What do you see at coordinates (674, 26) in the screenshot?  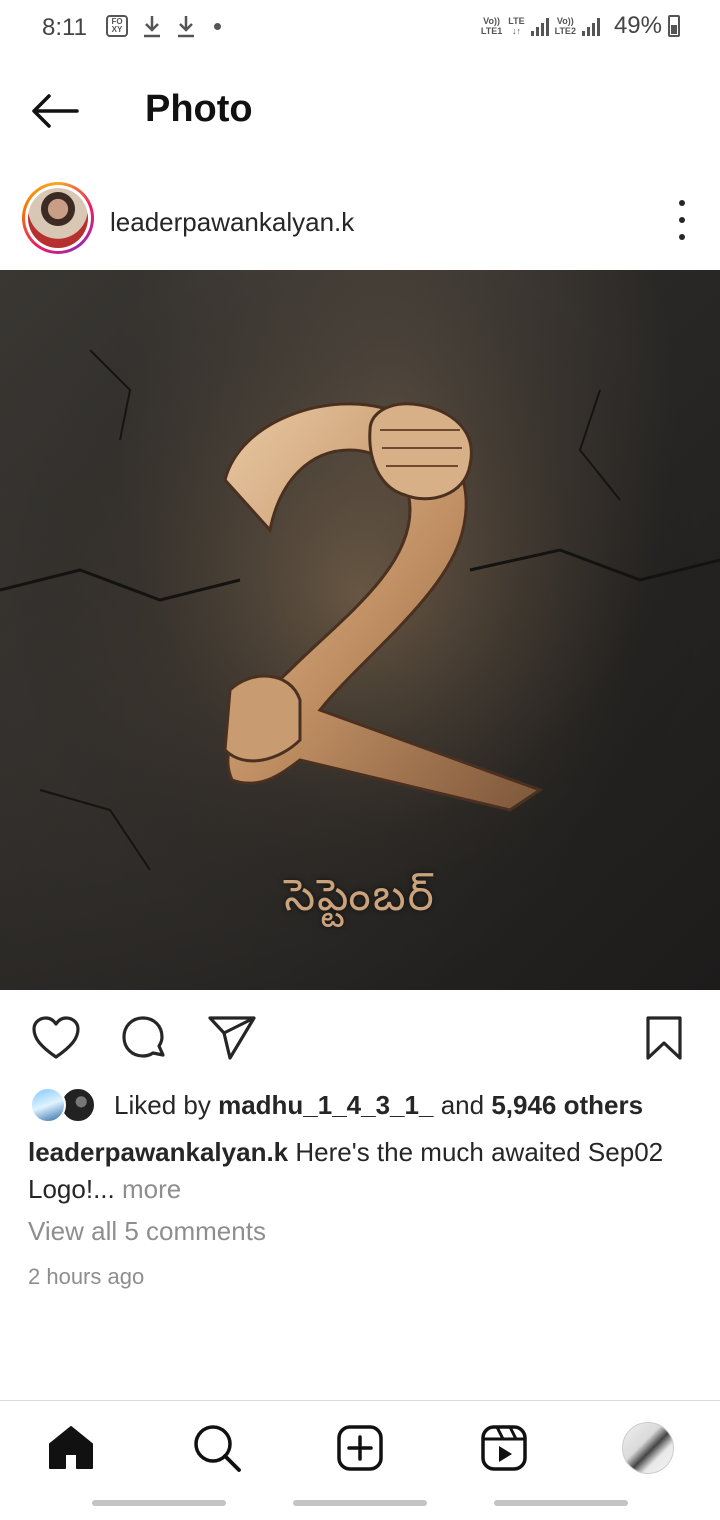 I see `battery-icon` at bounding box center [674, 26].